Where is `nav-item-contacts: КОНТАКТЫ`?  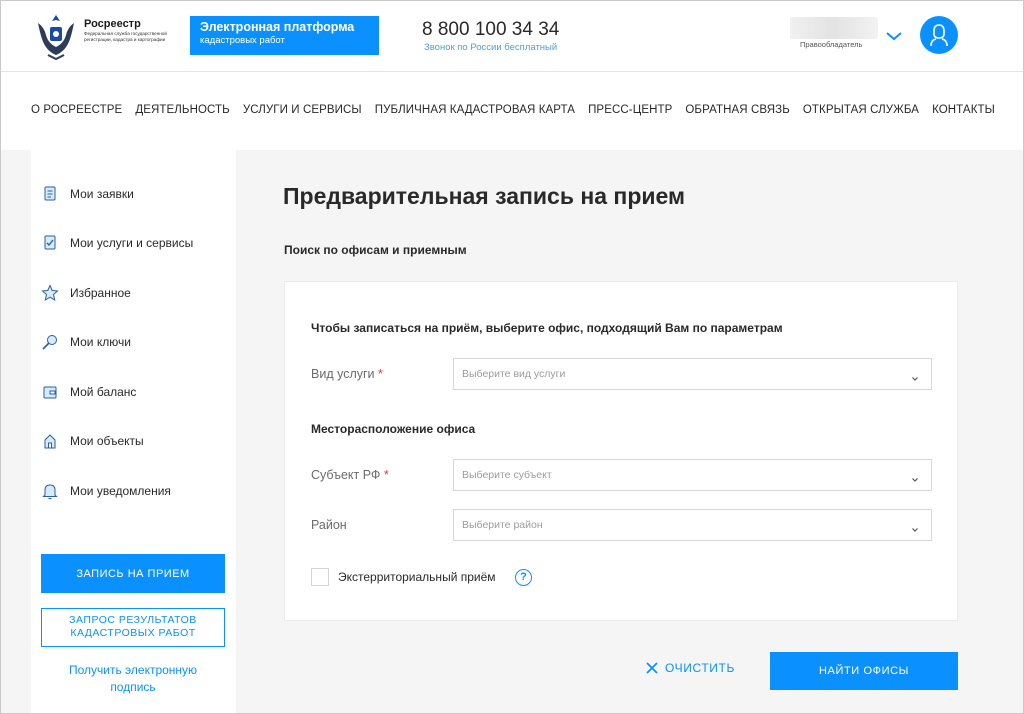 nav-item-contacts: КОНТАКТЫ is located at coordinates (963, 110).